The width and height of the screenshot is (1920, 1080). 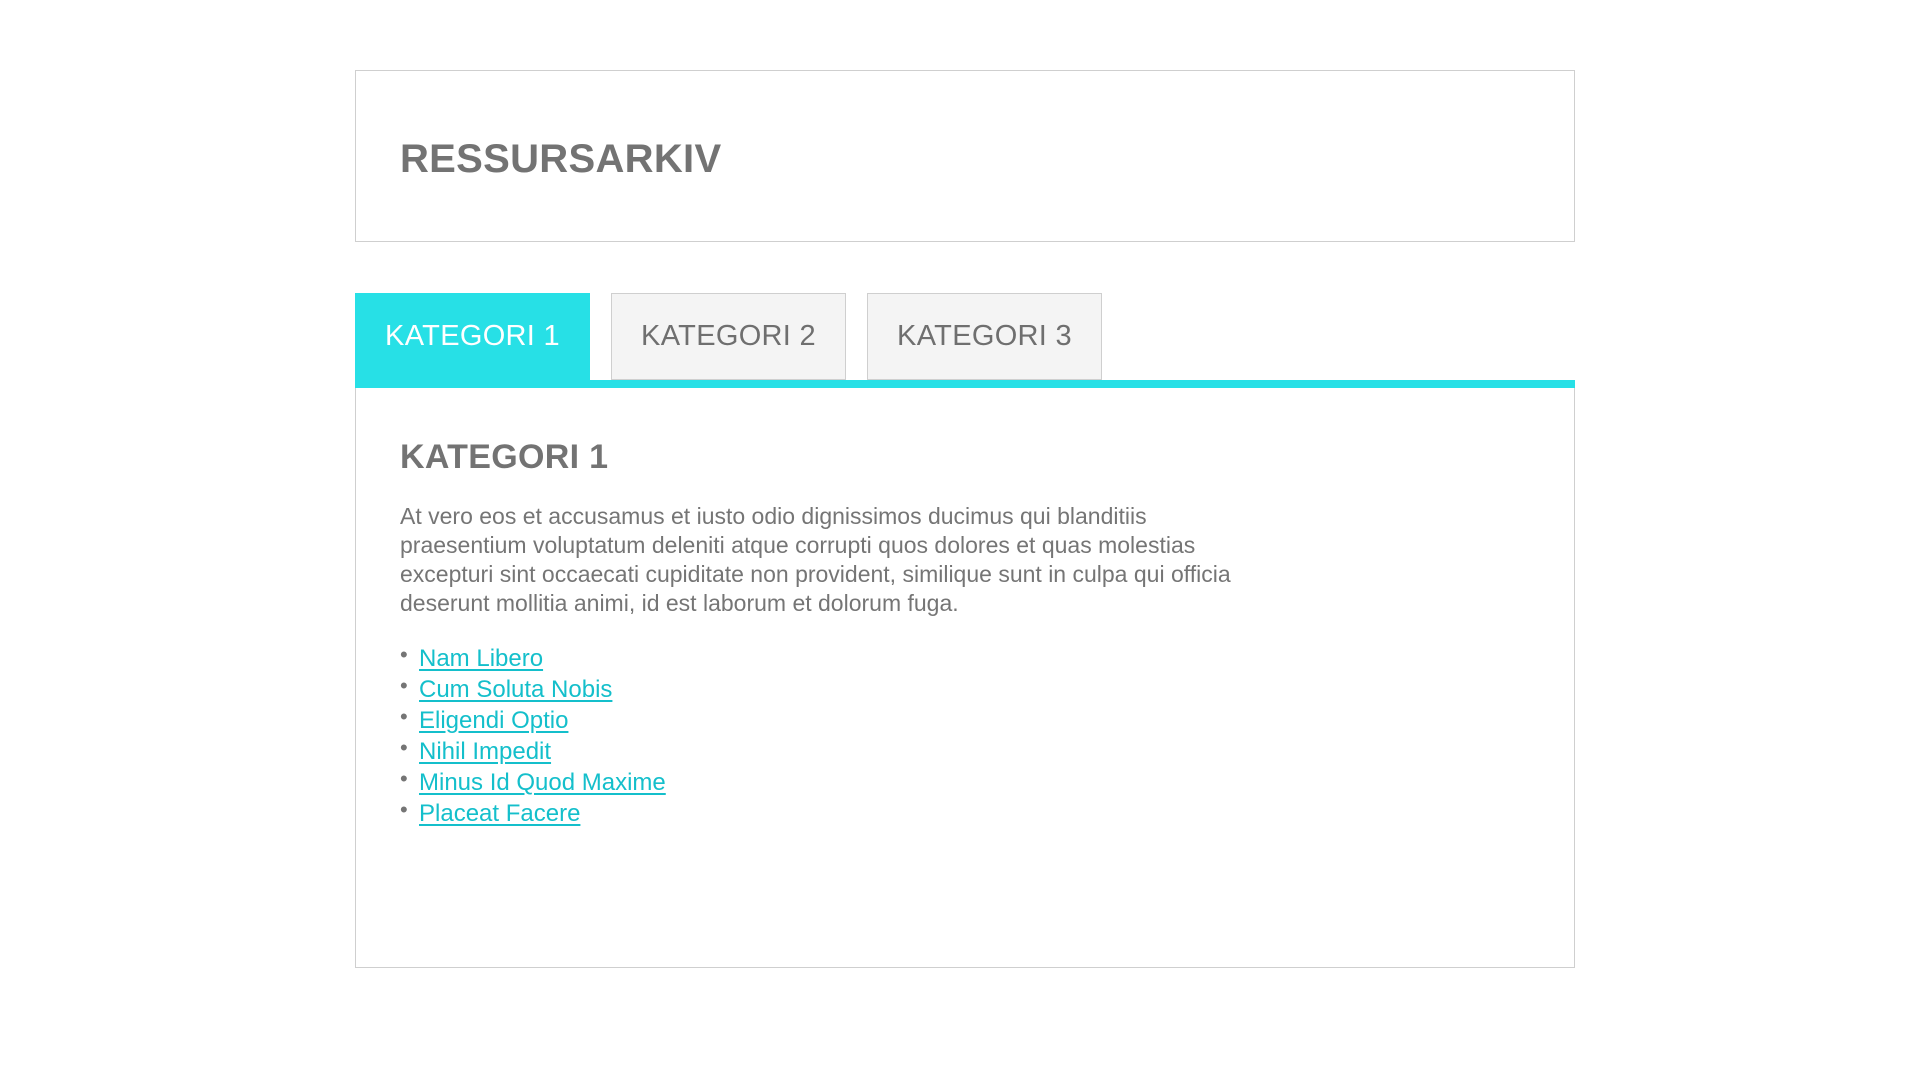 I want to click on list-item: • Placeat Facere, so click(x=533, y=813).